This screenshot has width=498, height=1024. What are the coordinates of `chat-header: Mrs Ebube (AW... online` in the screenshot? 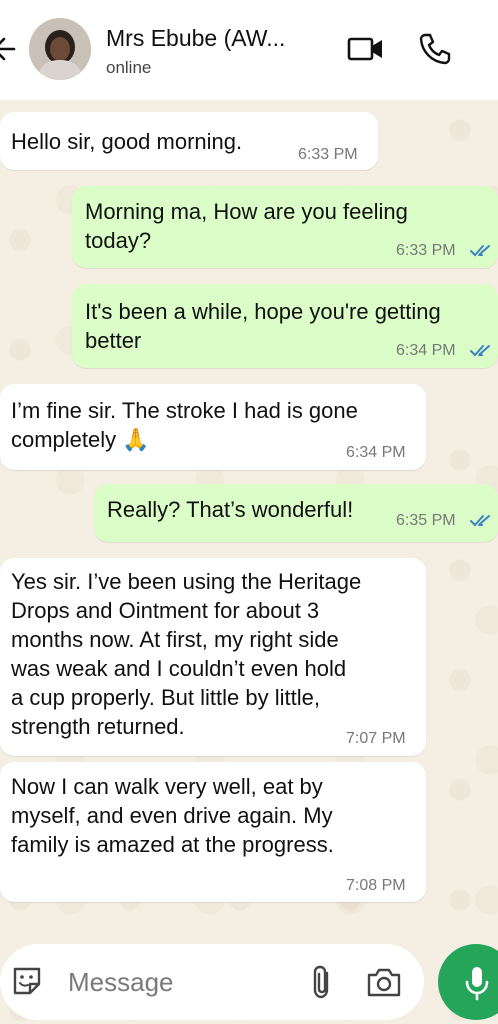 It's located at (249, 50).